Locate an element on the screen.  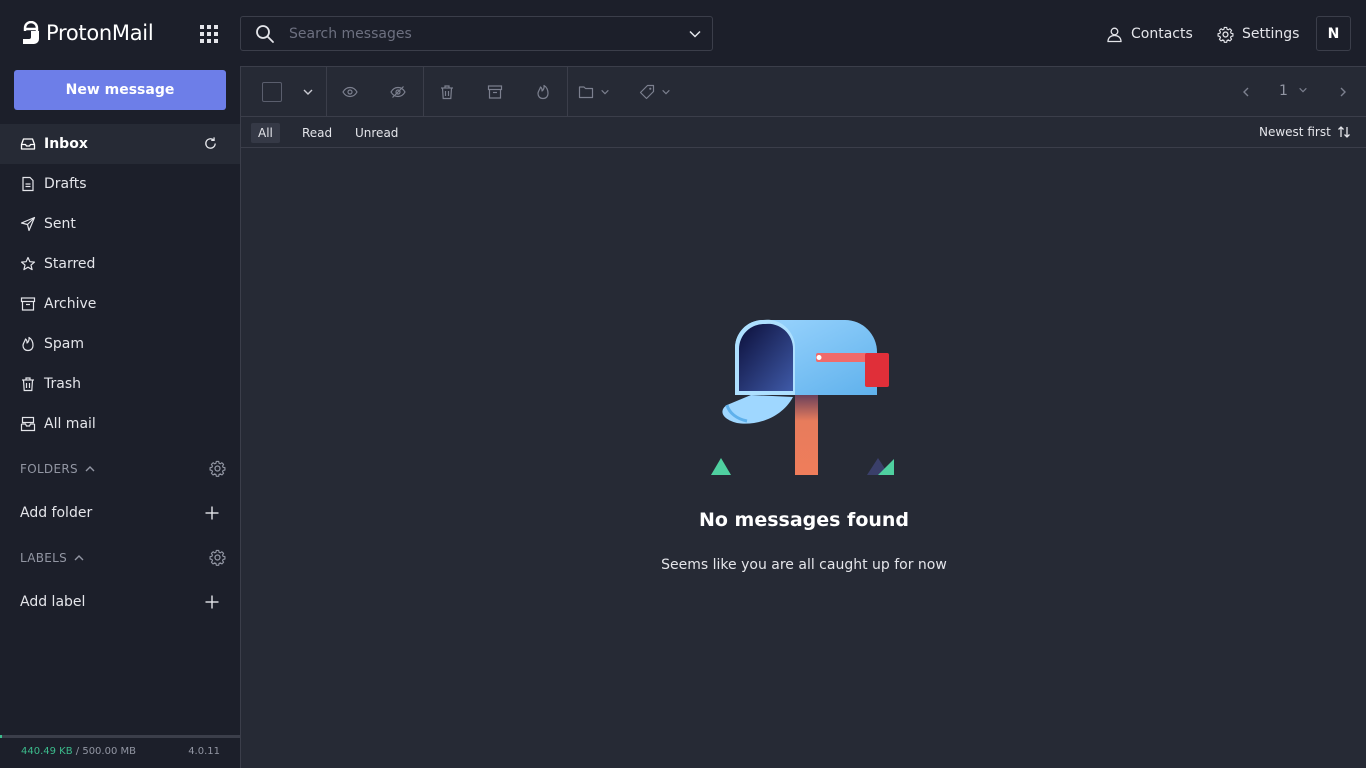
labels-settings-gear-icon is located at coordinates (217, 557).